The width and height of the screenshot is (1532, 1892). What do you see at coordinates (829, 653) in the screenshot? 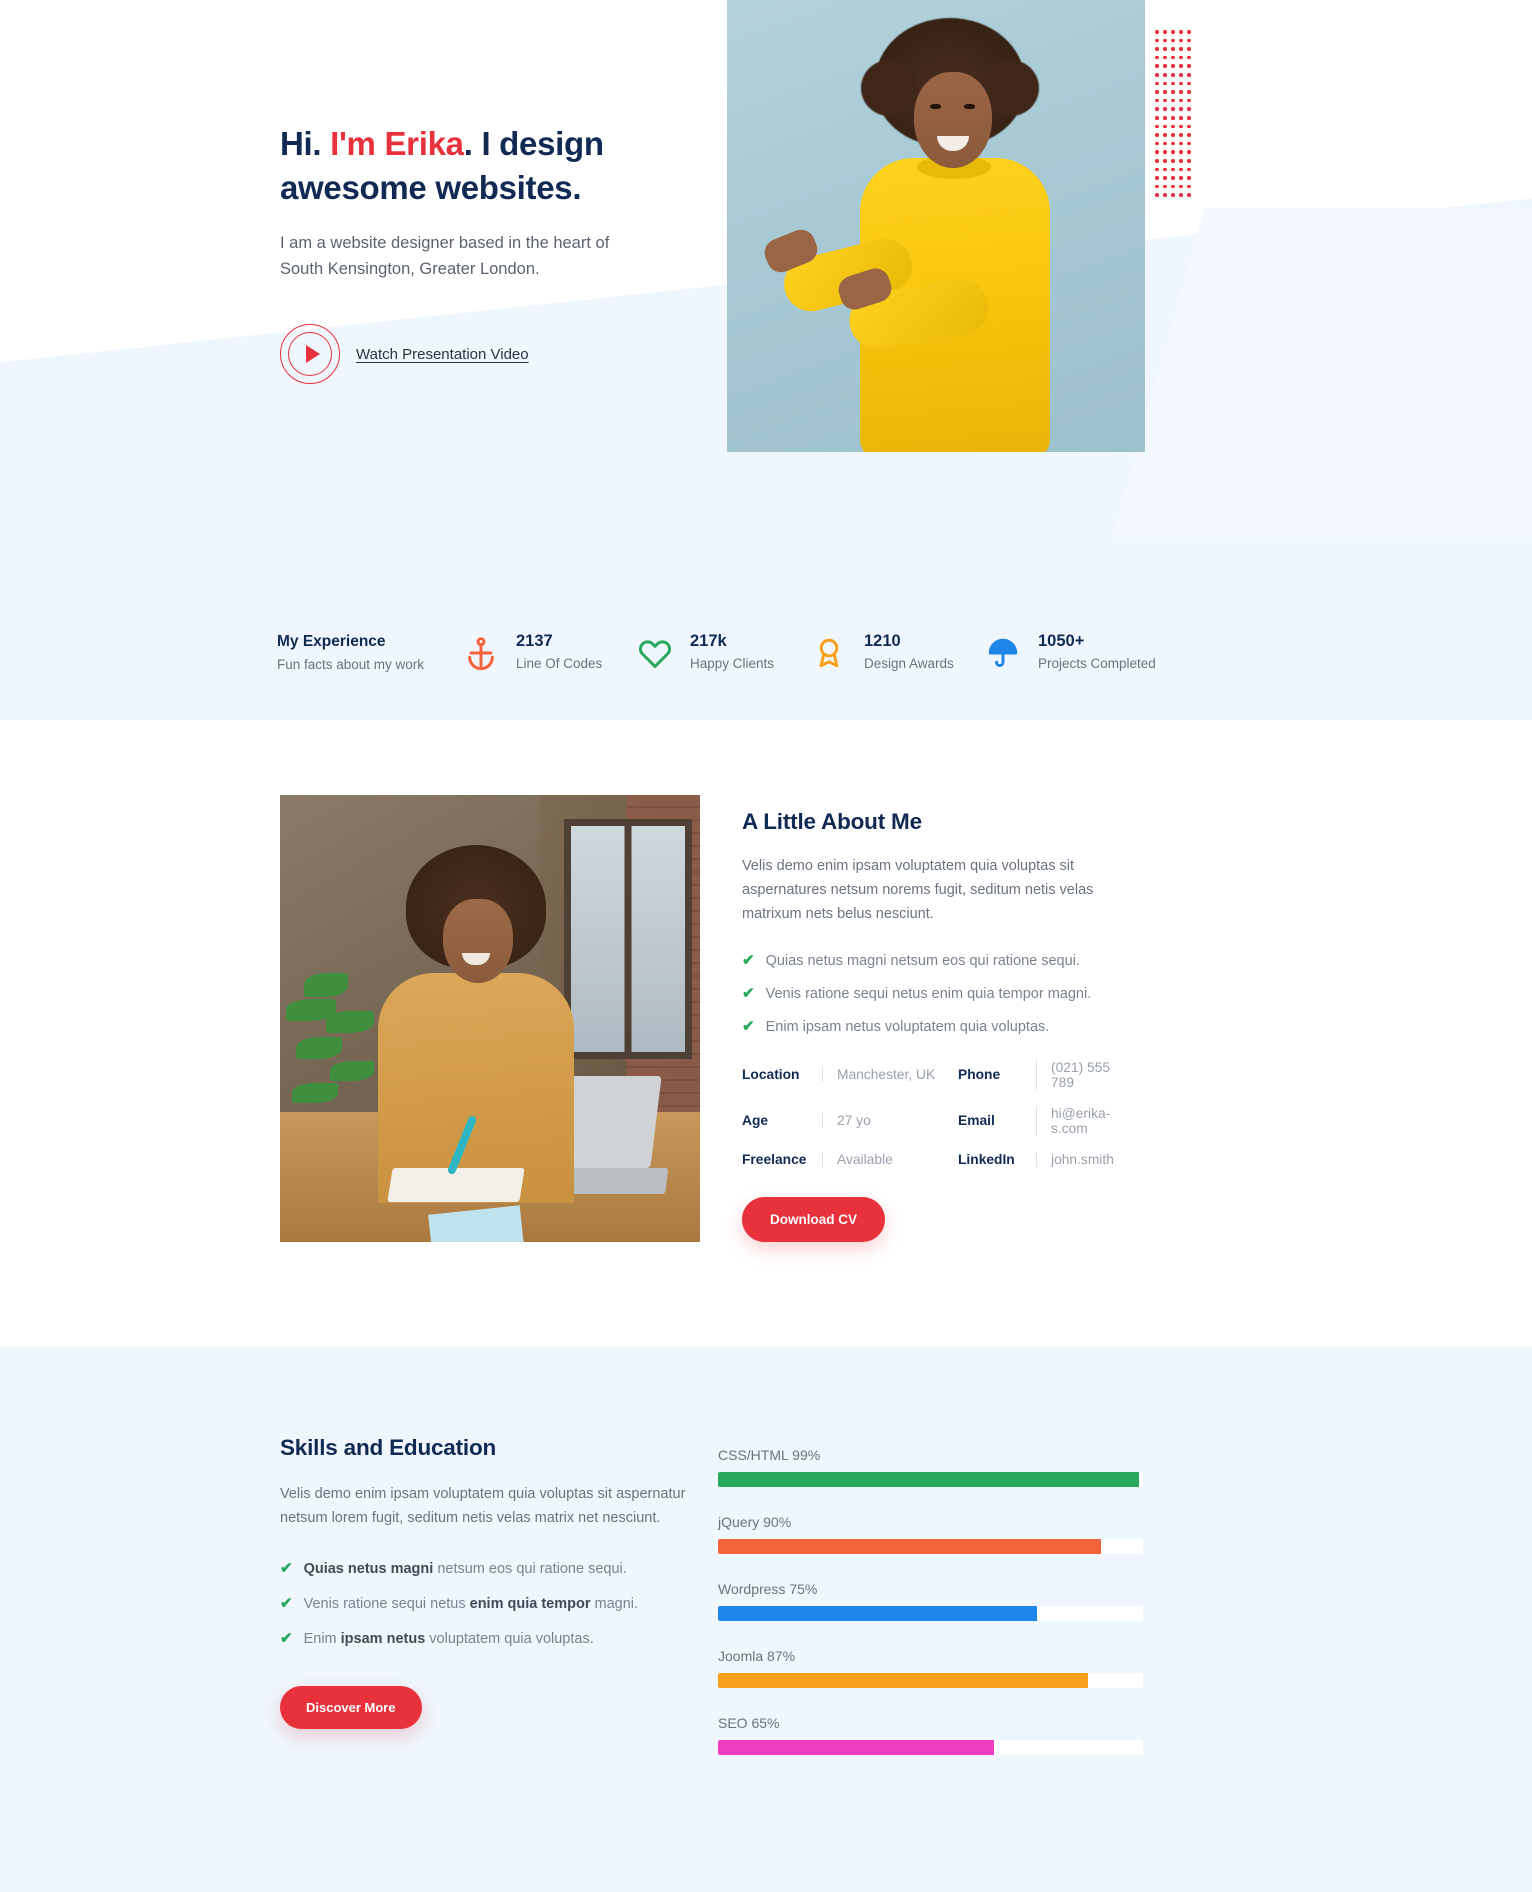
I see `award-icon` at bounding box center [829, 653].